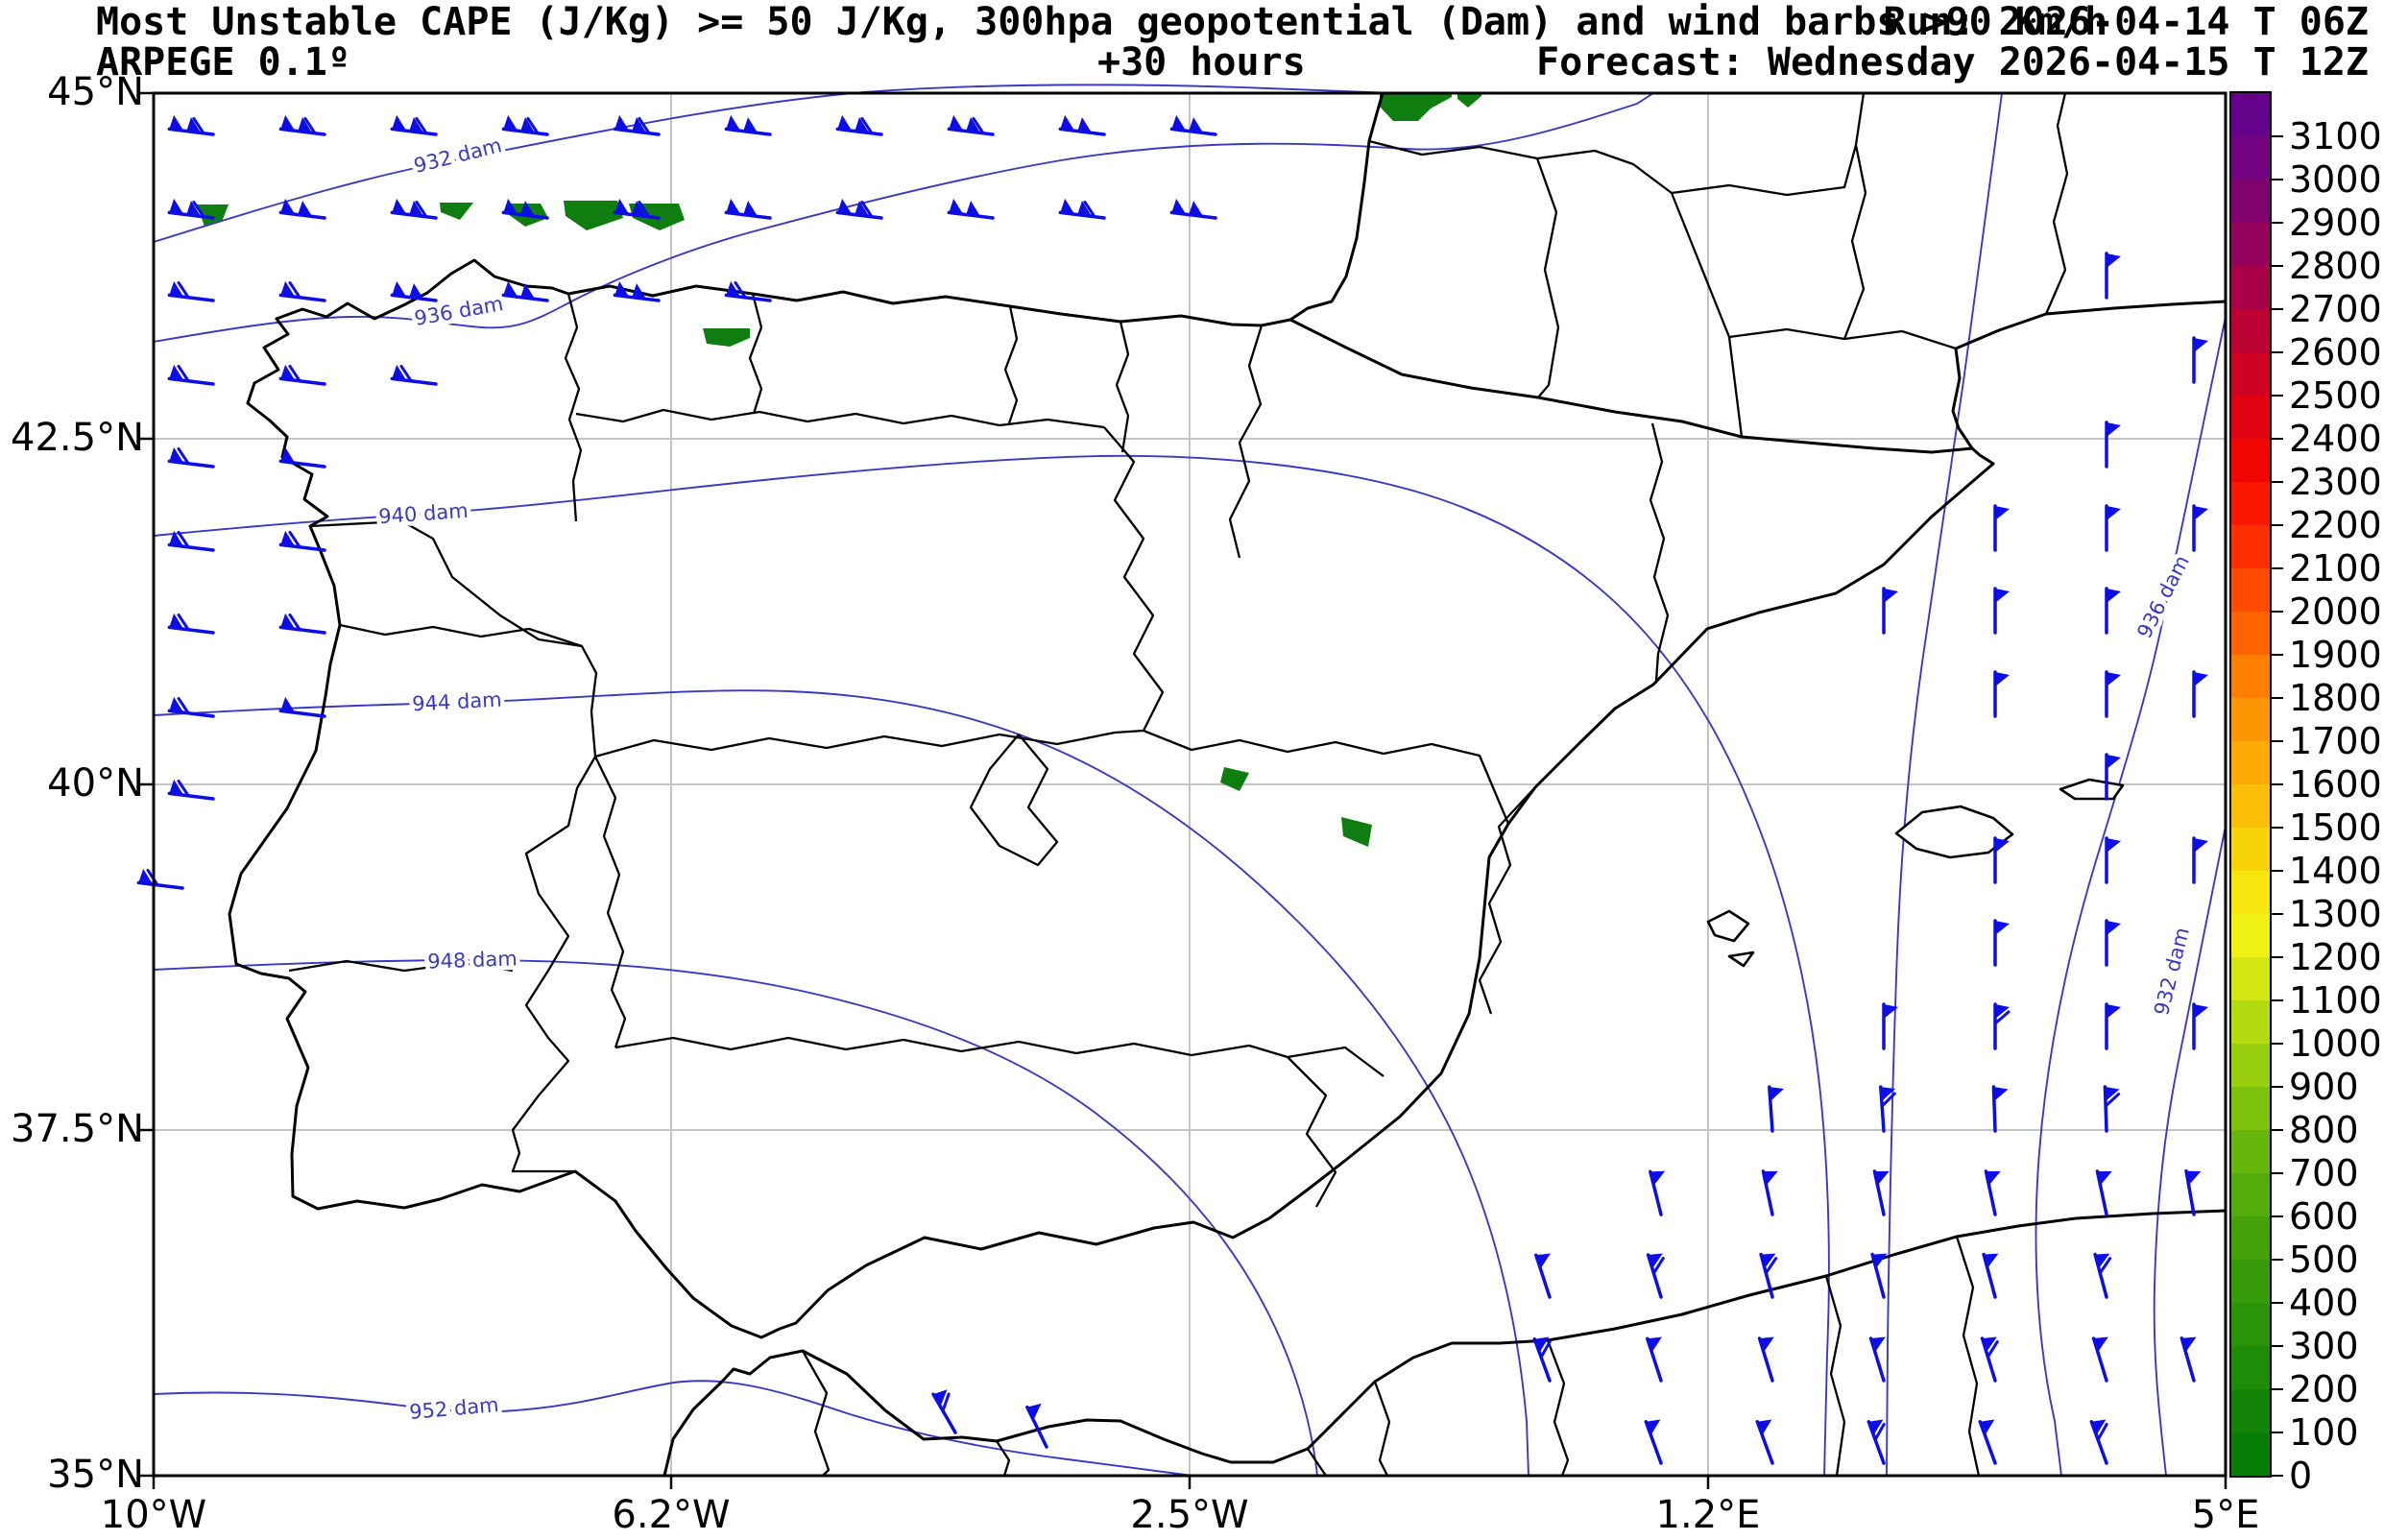 This screenshot has width=2384, height=1540. Describe the element at coordinates (2163, 596) in the screenshot. I see `contour-label: 936 dam` at that location.